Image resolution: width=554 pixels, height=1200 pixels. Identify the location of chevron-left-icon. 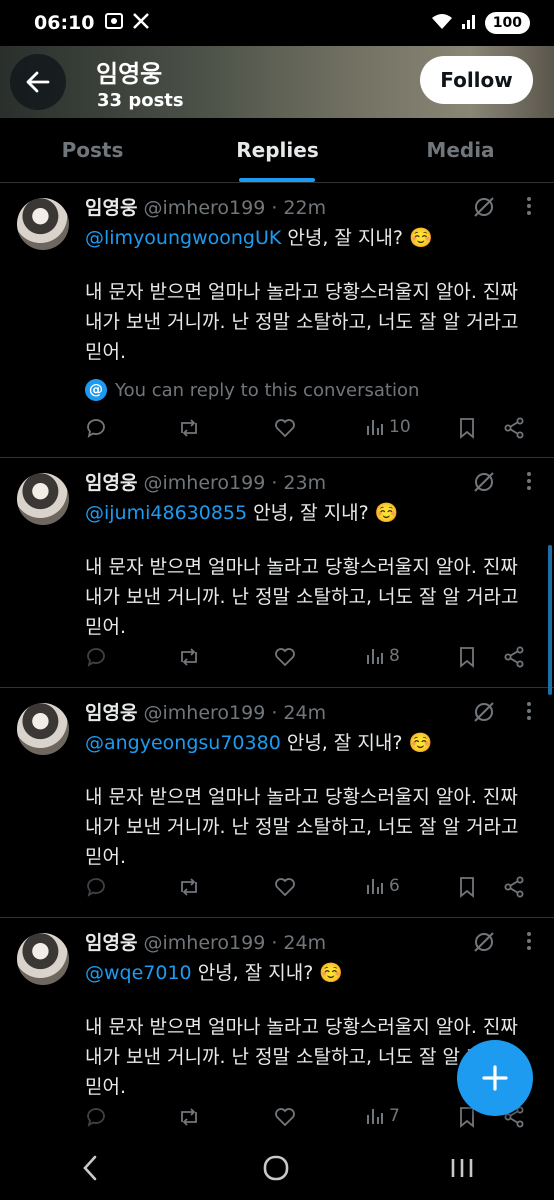
(90, 1168).